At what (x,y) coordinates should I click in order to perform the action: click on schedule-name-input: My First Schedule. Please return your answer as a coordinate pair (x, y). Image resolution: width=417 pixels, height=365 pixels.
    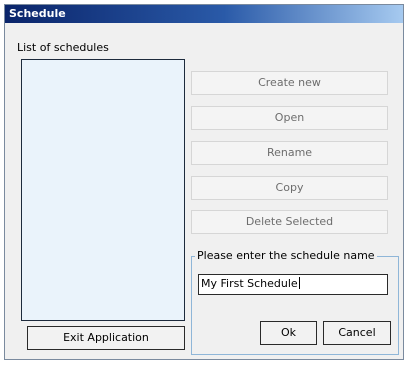
    Looking at the image, I should click on (293, 284).